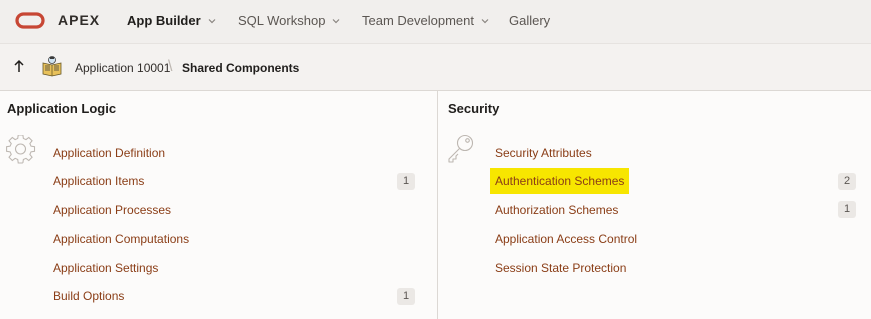 This screenshot has width=871, height=319. I want to click on application-icon, so click(52, 67).